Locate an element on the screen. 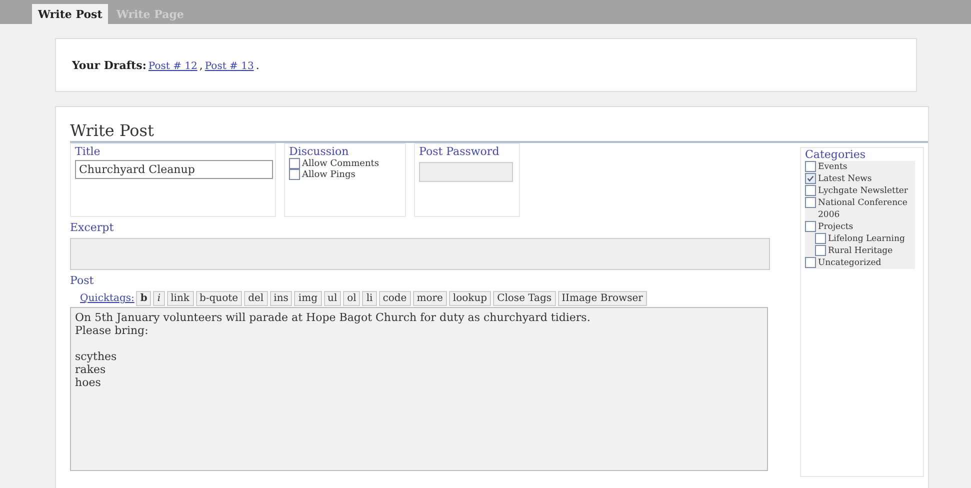 The width and height of the screenshot is (971, 488). field-label: Categories is located at coordinates (835, 154).